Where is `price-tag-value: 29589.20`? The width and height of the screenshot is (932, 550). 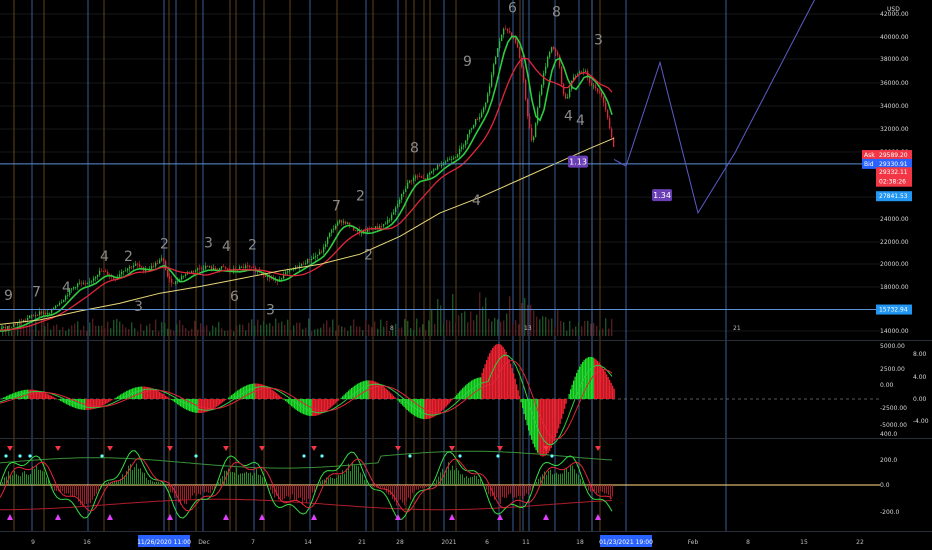
price-tag-value: 29589.20 is located at coordinates (893, 155).